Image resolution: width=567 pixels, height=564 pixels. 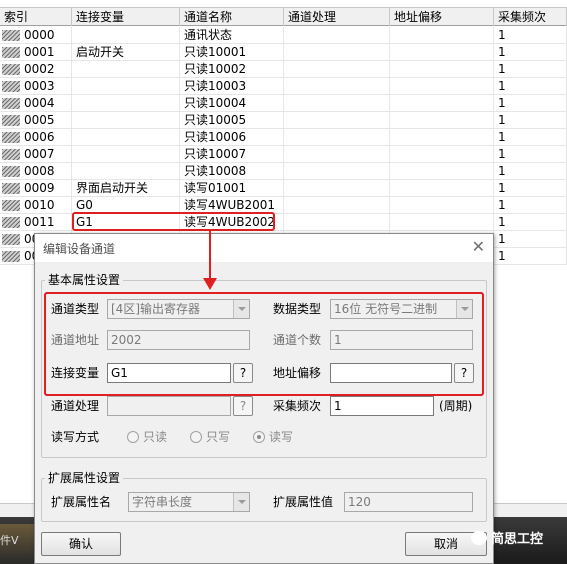 I want to click on table-cell: 启动开关, so click(x=126, y=52).